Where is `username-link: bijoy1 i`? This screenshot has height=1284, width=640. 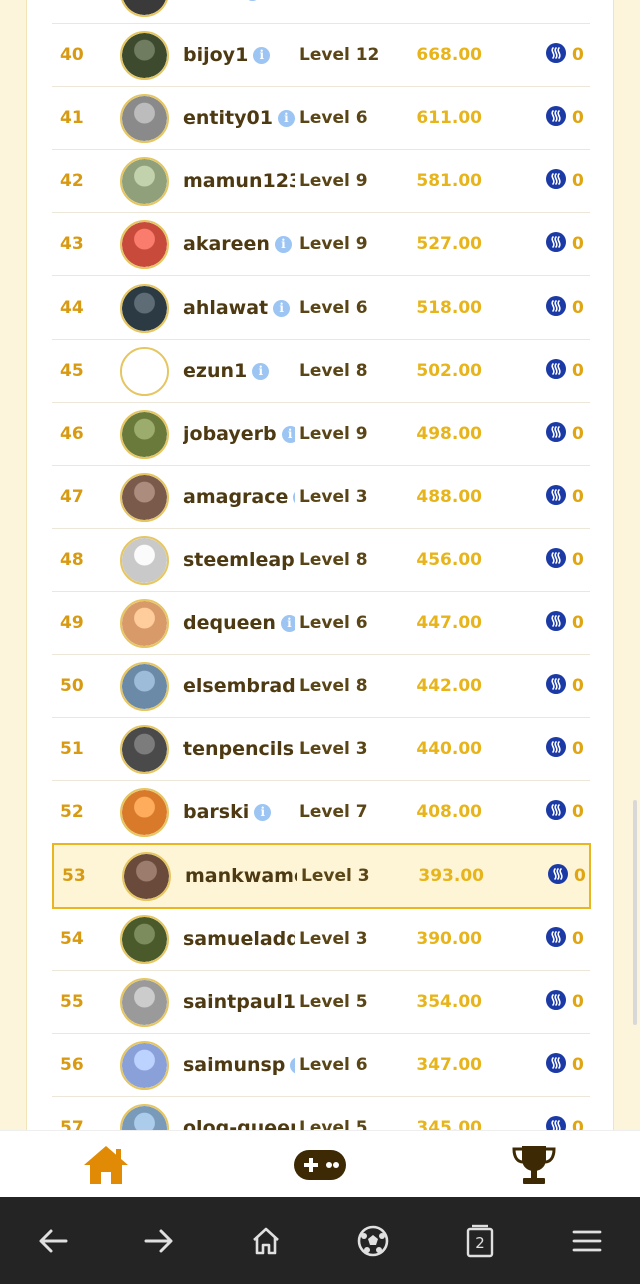
username-link: bijoy1 i is located at coordinates (239, 55).